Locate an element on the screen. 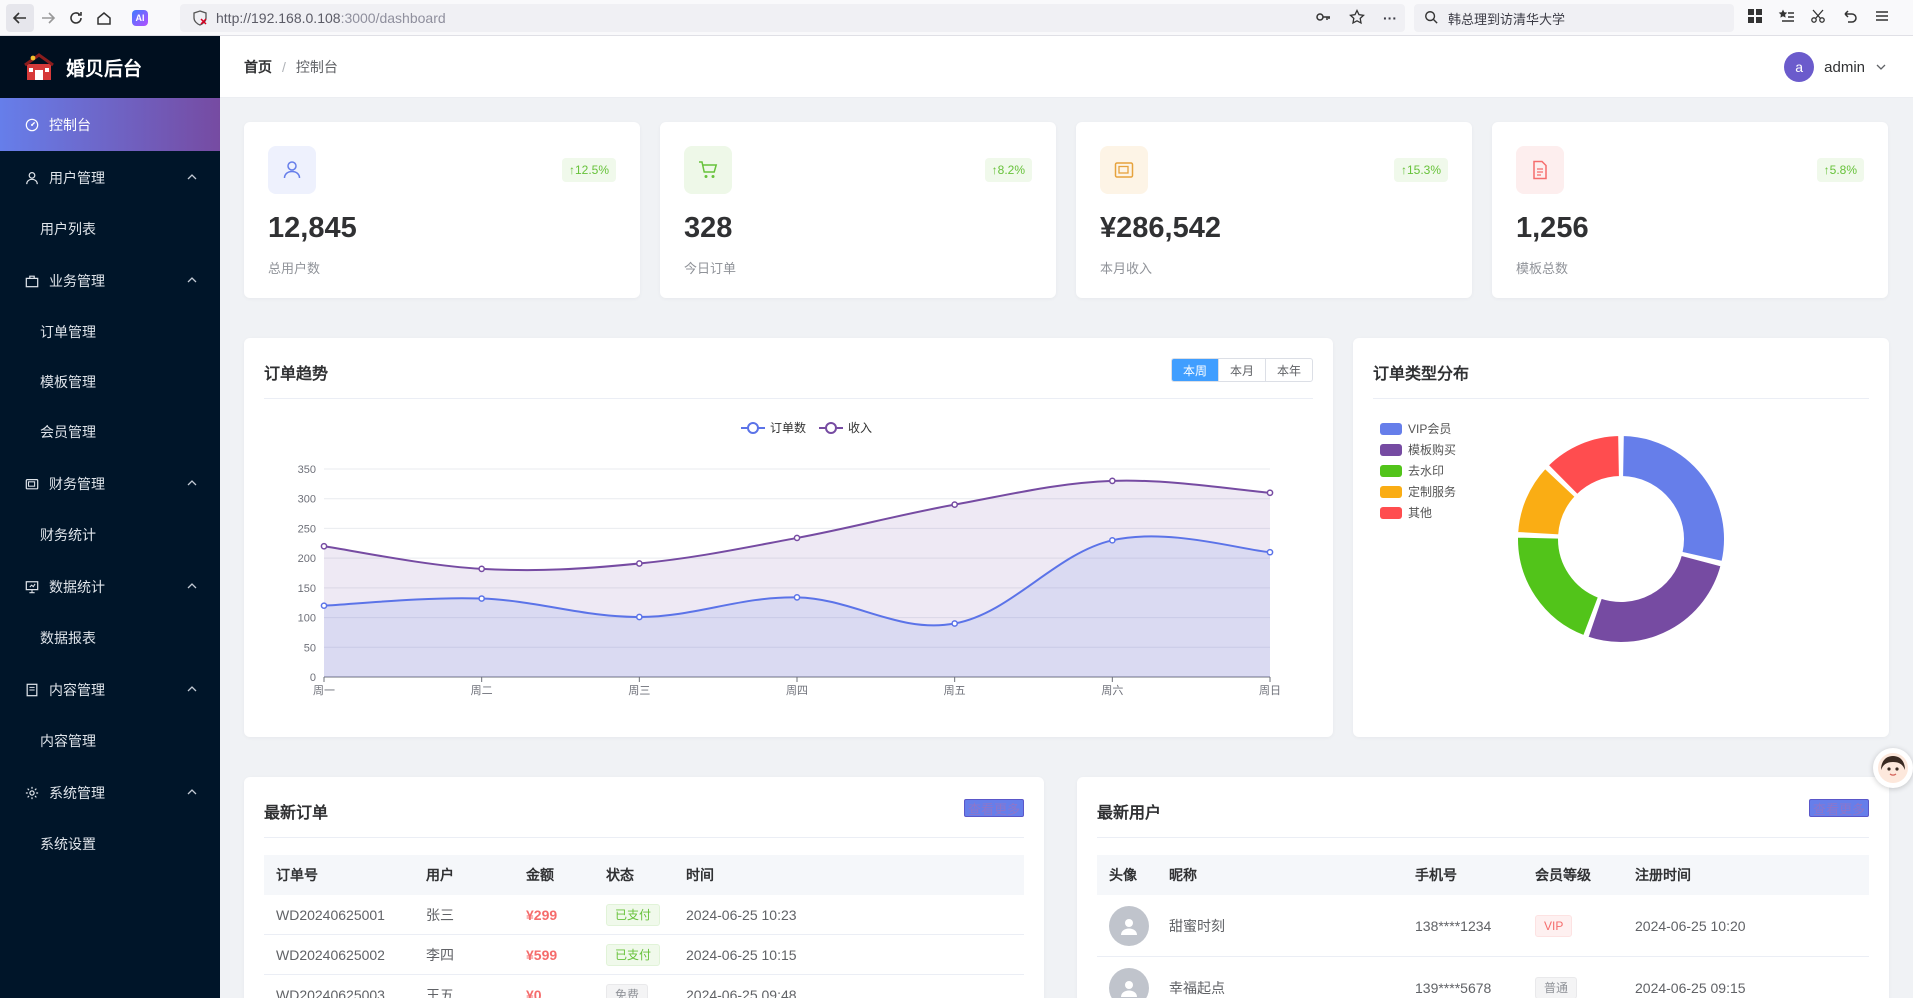 This screenshot has height=998, width=1913. sidebar-item-label: 内容管理 is located at coordinates (77, 689).